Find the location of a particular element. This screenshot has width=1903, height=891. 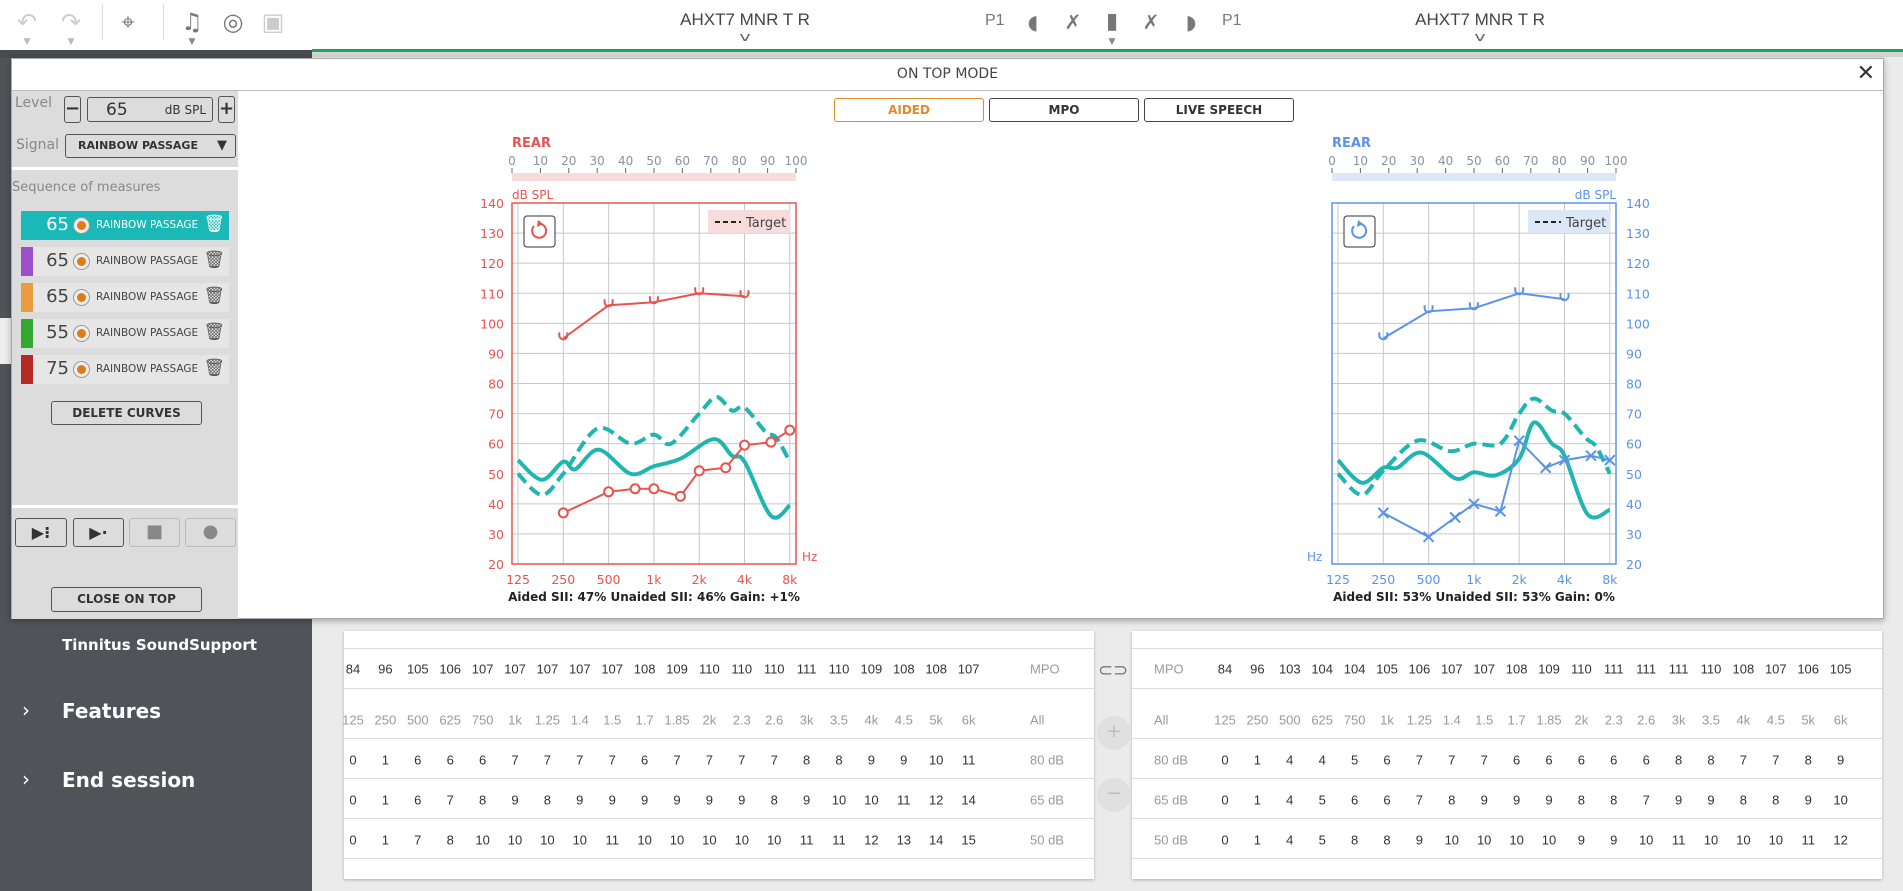

link-icon: ⊂⊃ is located at coordinates (1113, 670).